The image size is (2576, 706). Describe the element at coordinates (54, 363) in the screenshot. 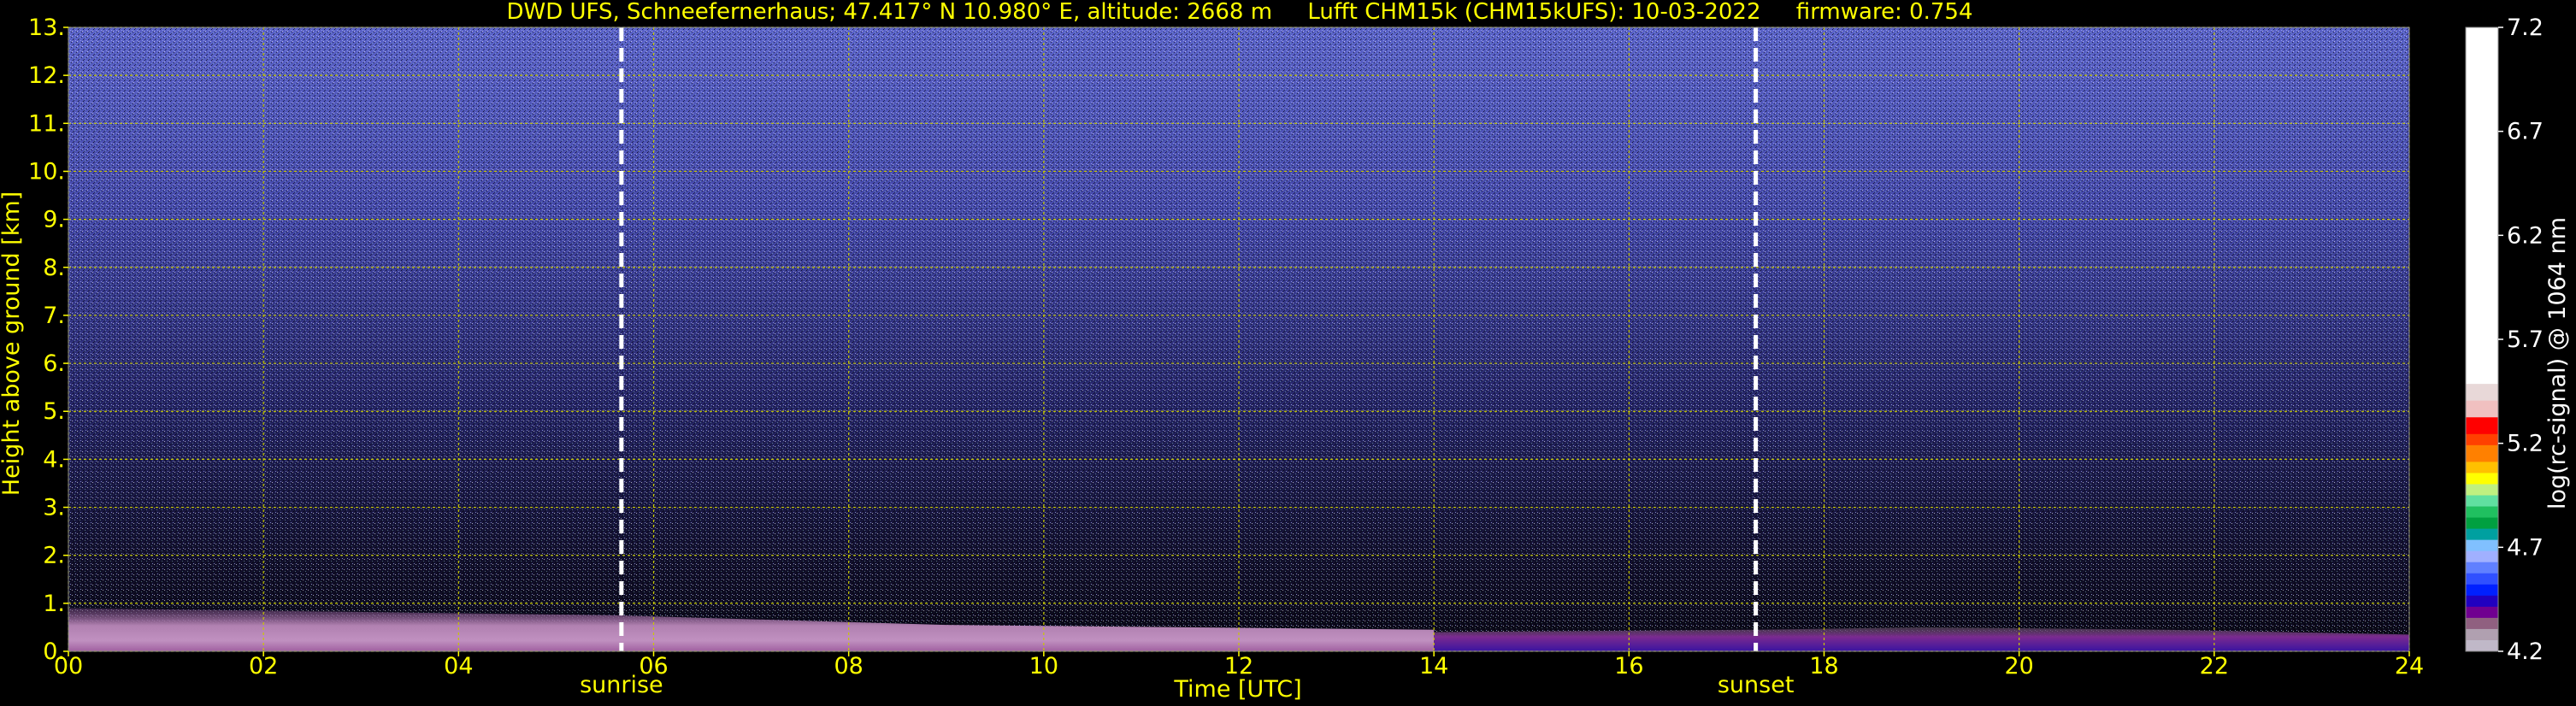

I see `y-tick-label: 6.` at that location.